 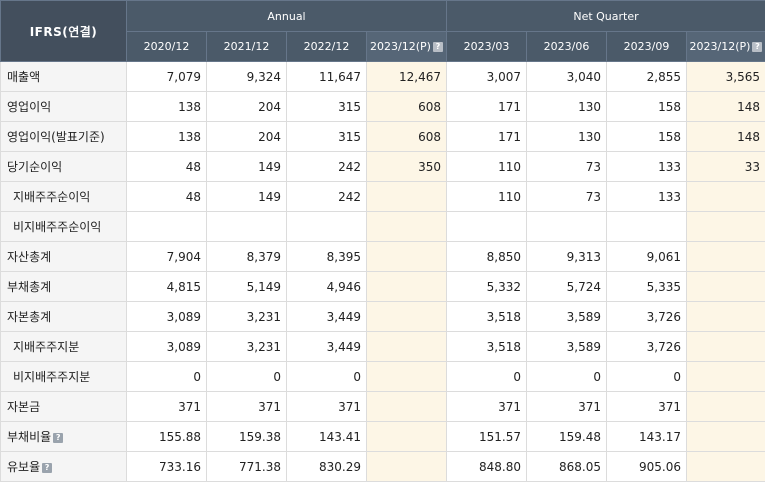 I want to click on annual-period-header: 2022/12, so click(x=327, y=47).